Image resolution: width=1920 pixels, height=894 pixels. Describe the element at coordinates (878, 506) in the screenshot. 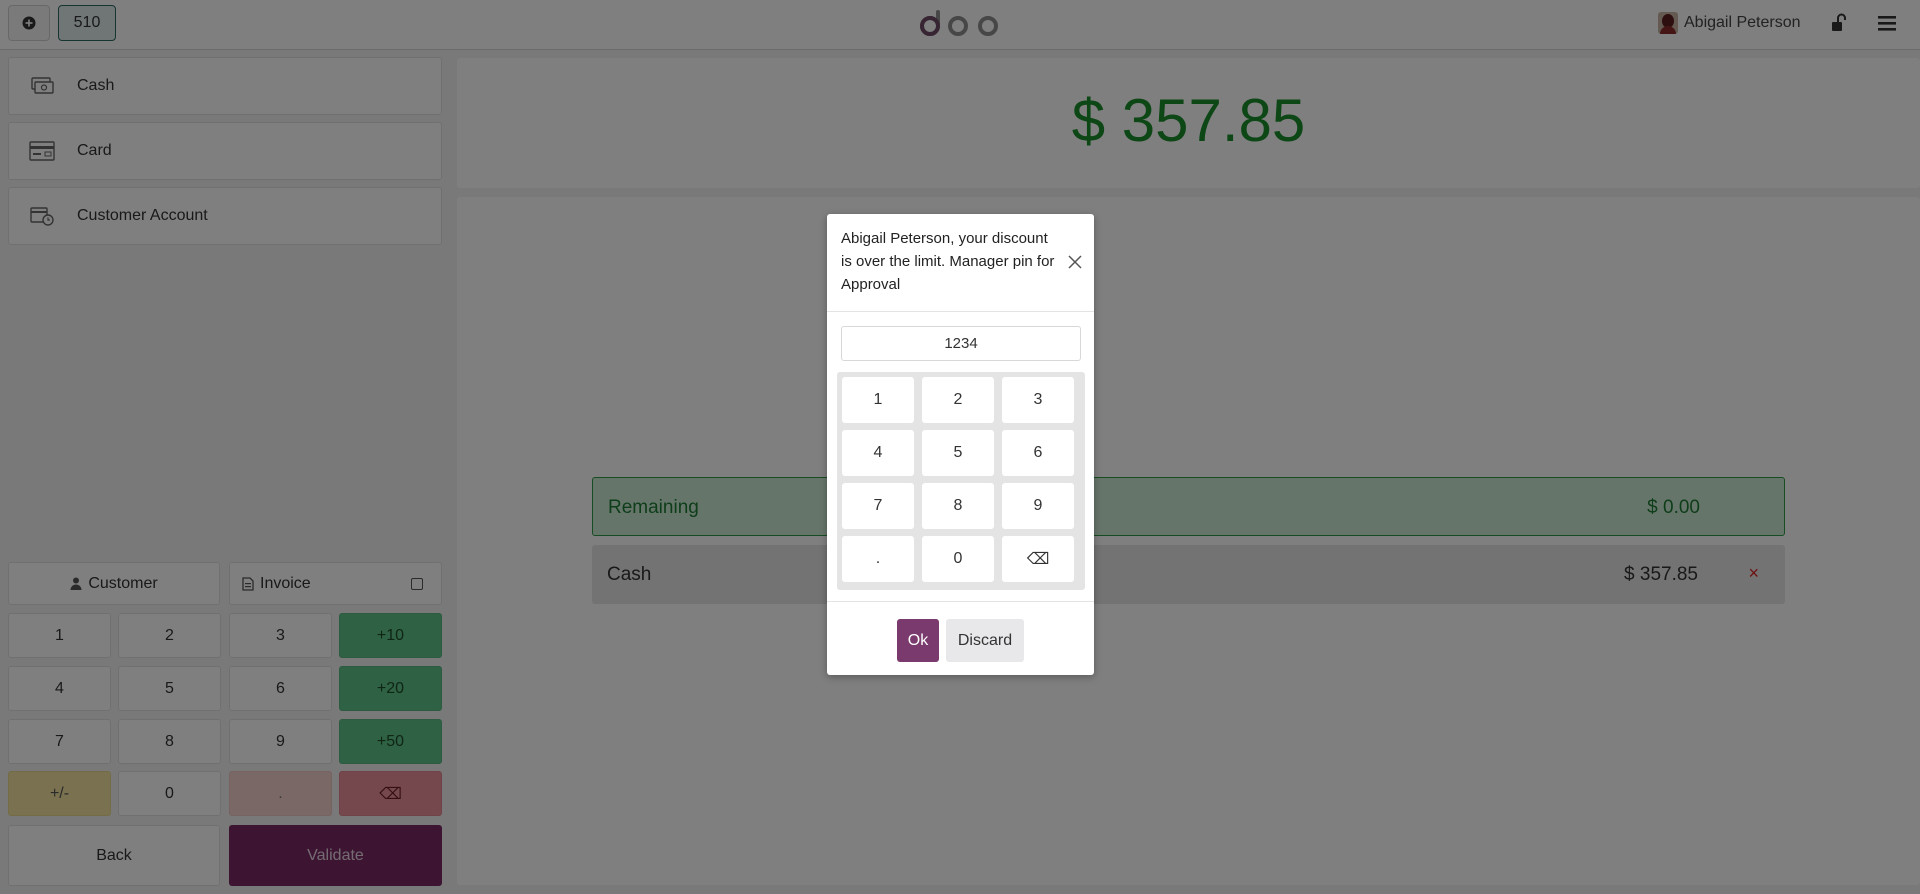

I see `pin-key-7: 7` at that location.